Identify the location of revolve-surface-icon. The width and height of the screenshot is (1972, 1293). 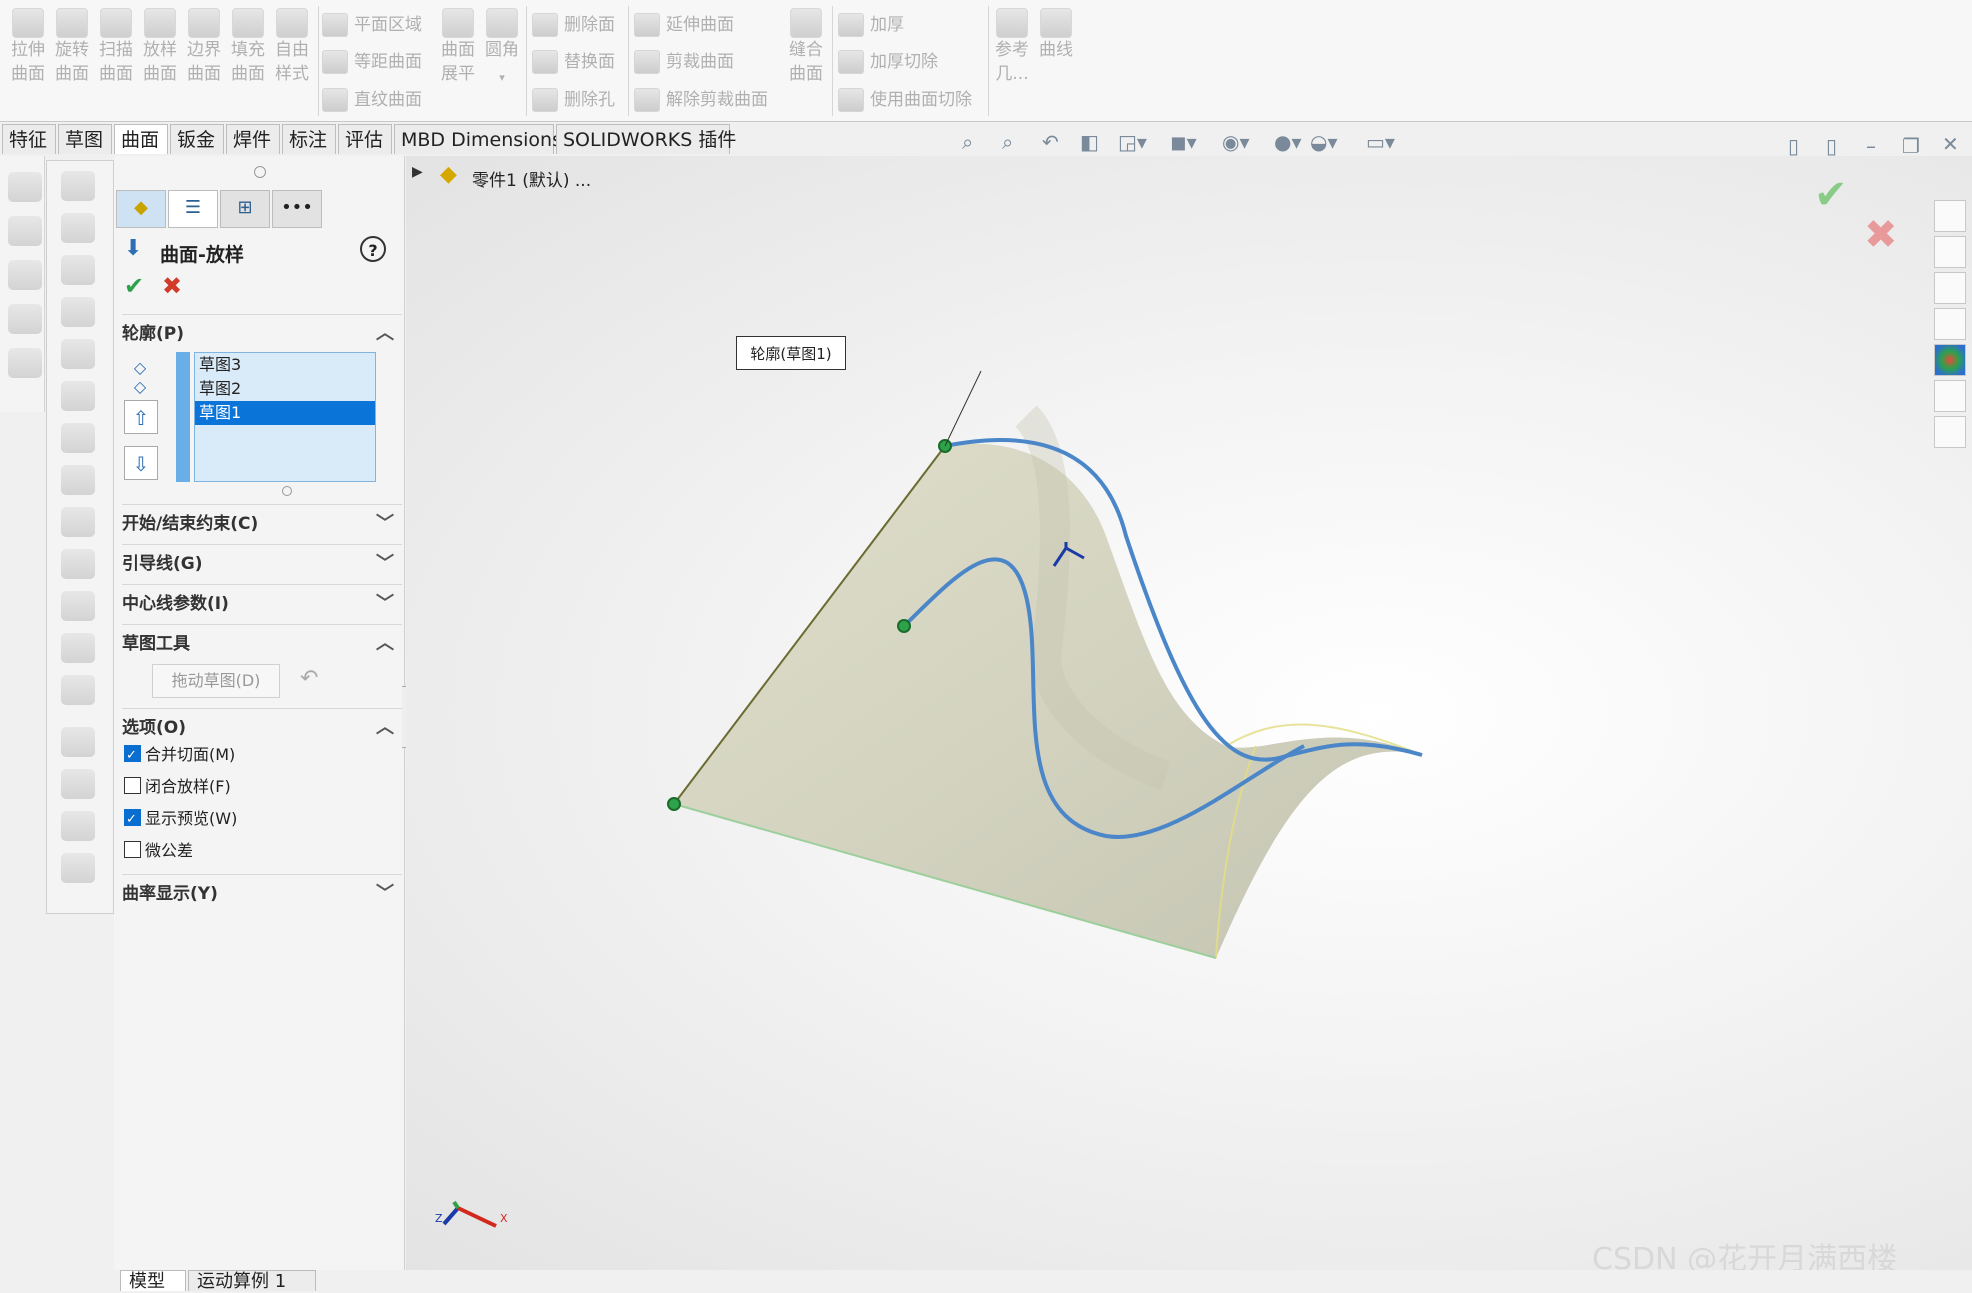
(78, 228).